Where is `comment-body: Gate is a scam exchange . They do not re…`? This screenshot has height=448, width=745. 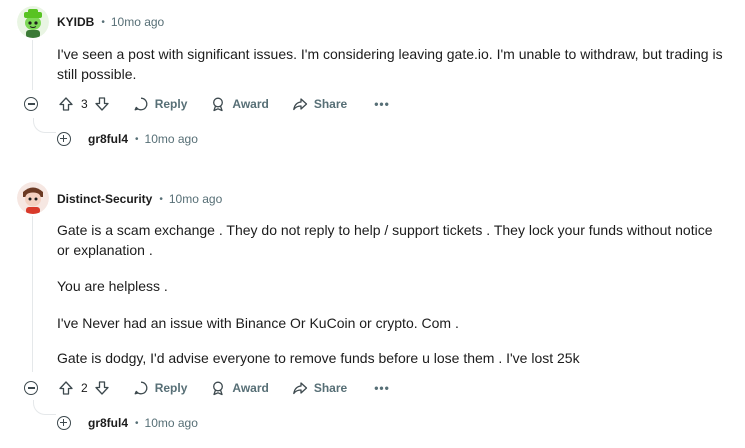 comment-body: Gate is a scam exchange . They do not re… is located at coordinates (385, 240).